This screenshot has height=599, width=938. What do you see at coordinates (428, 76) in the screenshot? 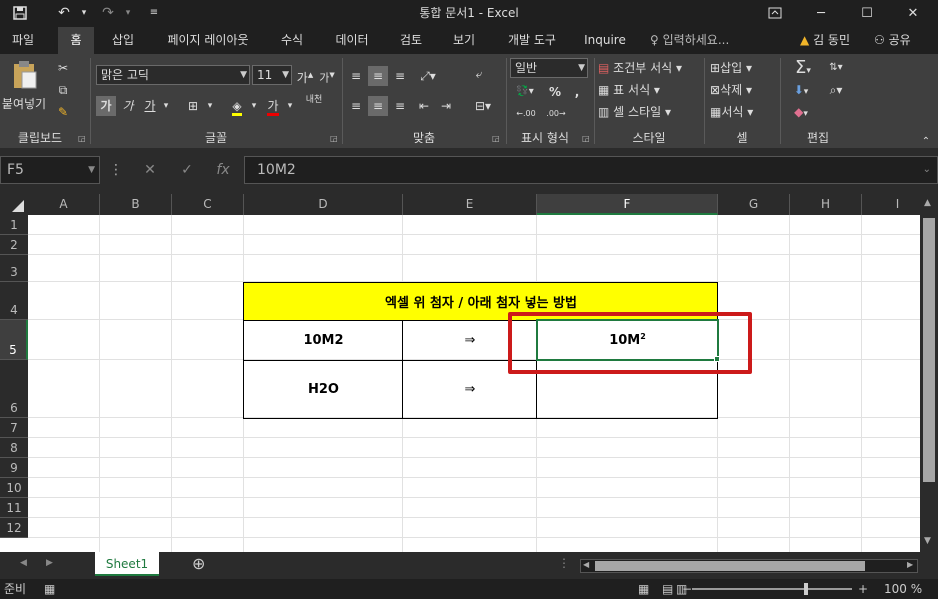
I see `orientation-icon: ⤢▾` at bounding box center [428, 76].